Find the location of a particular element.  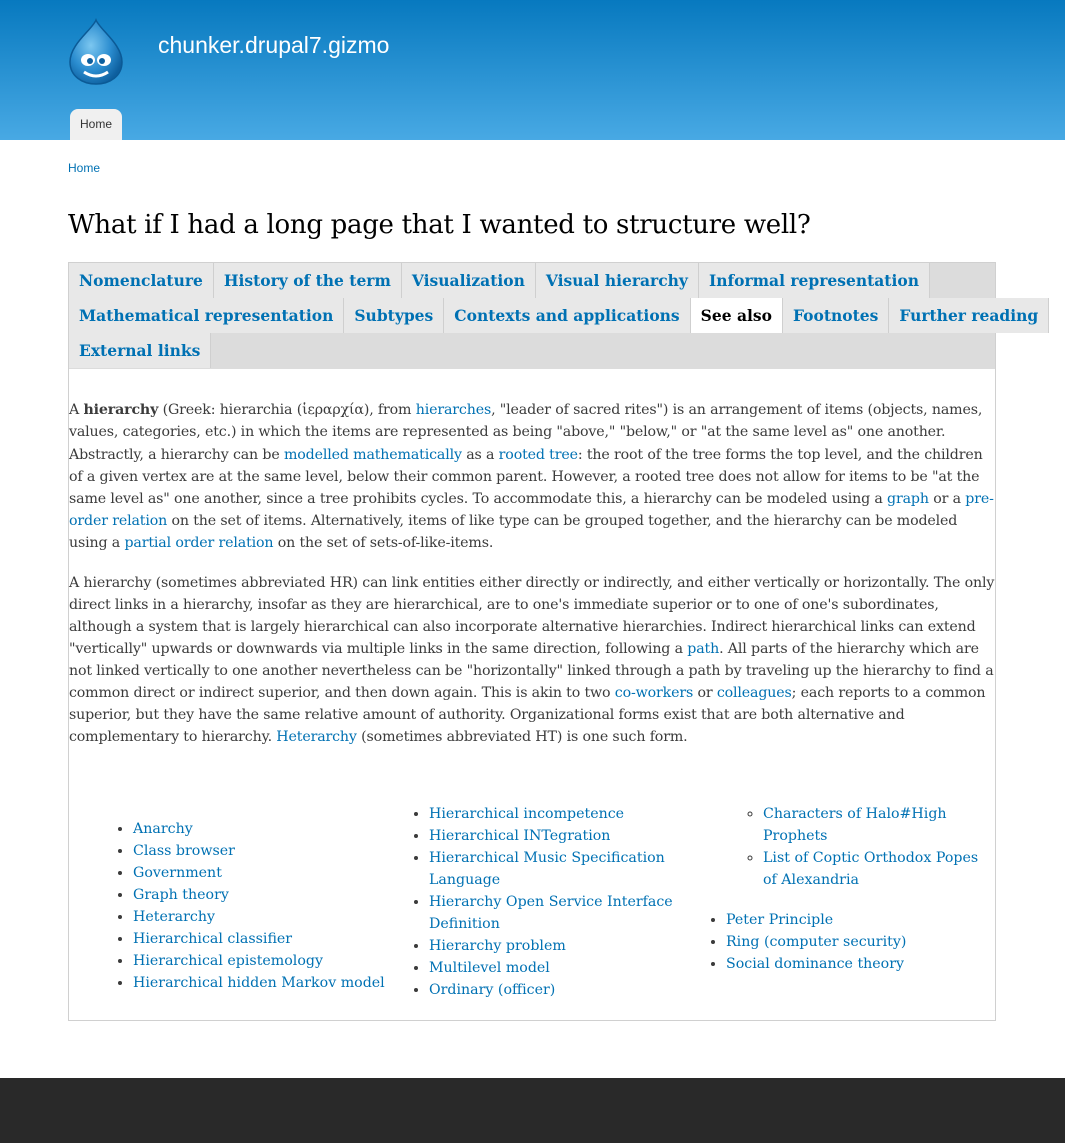

list-item: Hierarchical INTegration is located at coordinates (559, 836).